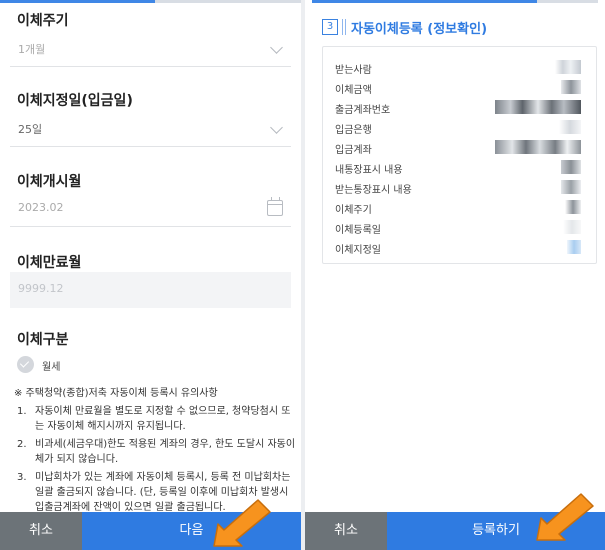 The height and width of the screenshot is (550, 605). Describe the element at coordinates (460, 168) in the screenshot. I see `info-row-my-memo: 내통장표시 내용` at that location.